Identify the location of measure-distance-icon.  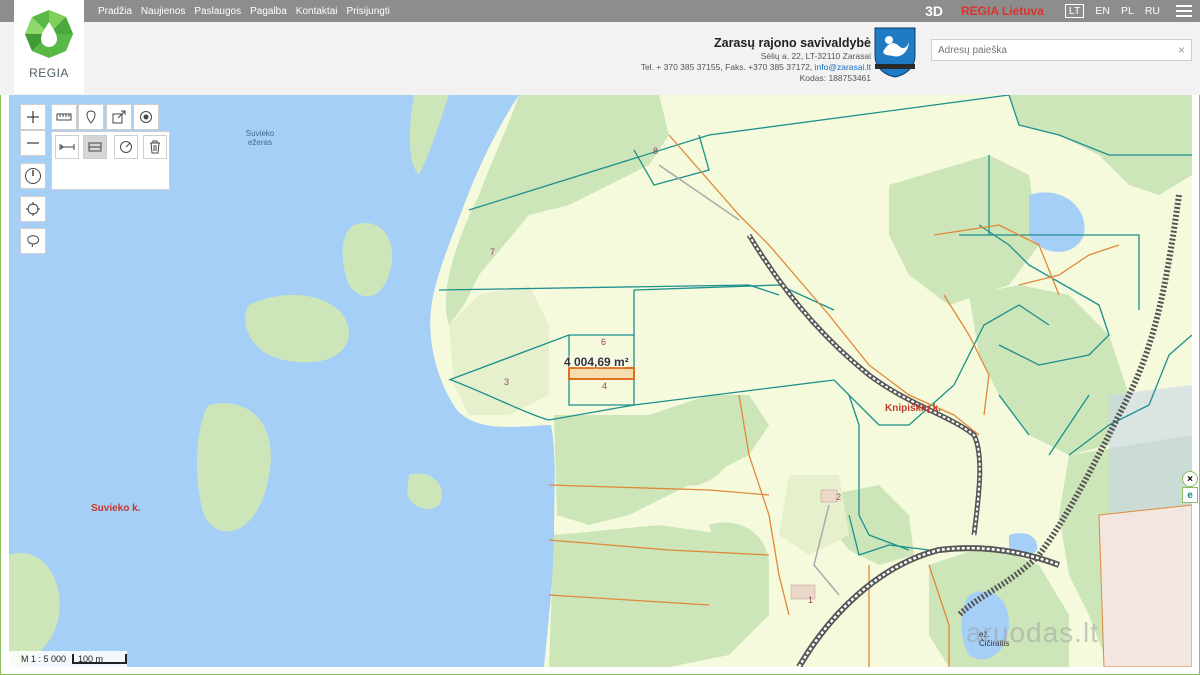
(67, 147).